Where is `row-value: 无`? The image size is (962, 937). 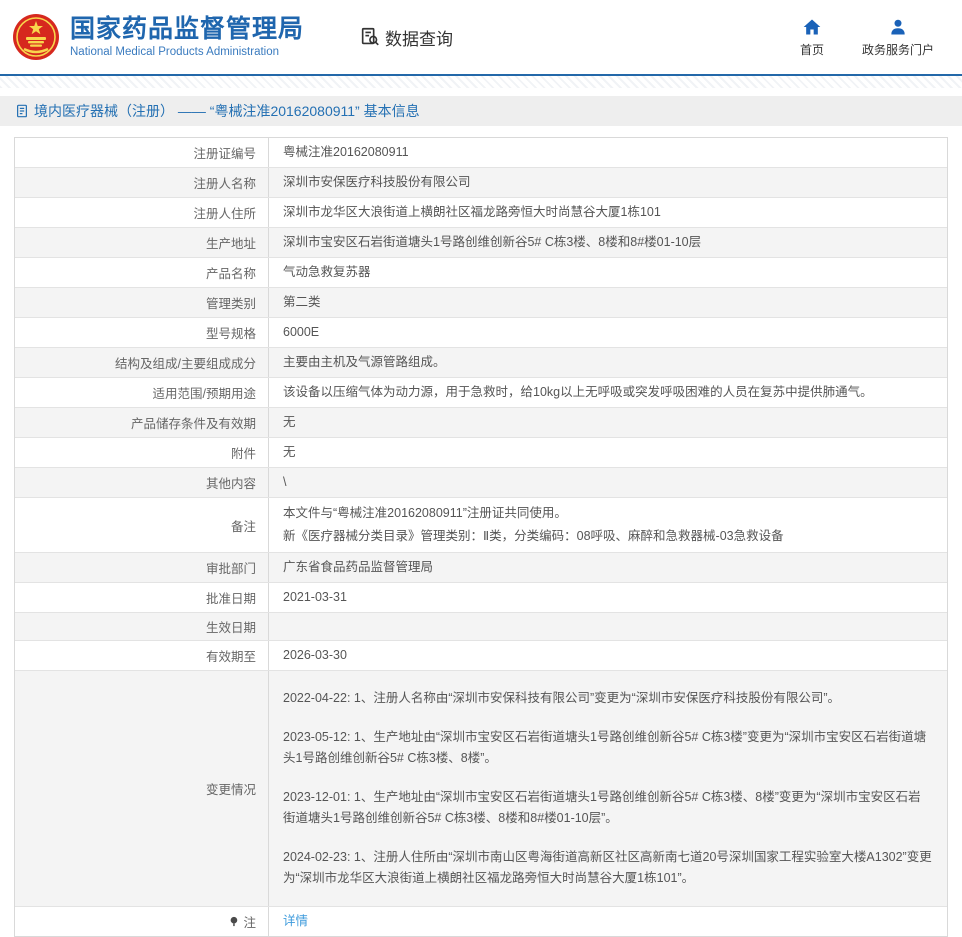
row-value: 无 is located at coordinates (608, 452).